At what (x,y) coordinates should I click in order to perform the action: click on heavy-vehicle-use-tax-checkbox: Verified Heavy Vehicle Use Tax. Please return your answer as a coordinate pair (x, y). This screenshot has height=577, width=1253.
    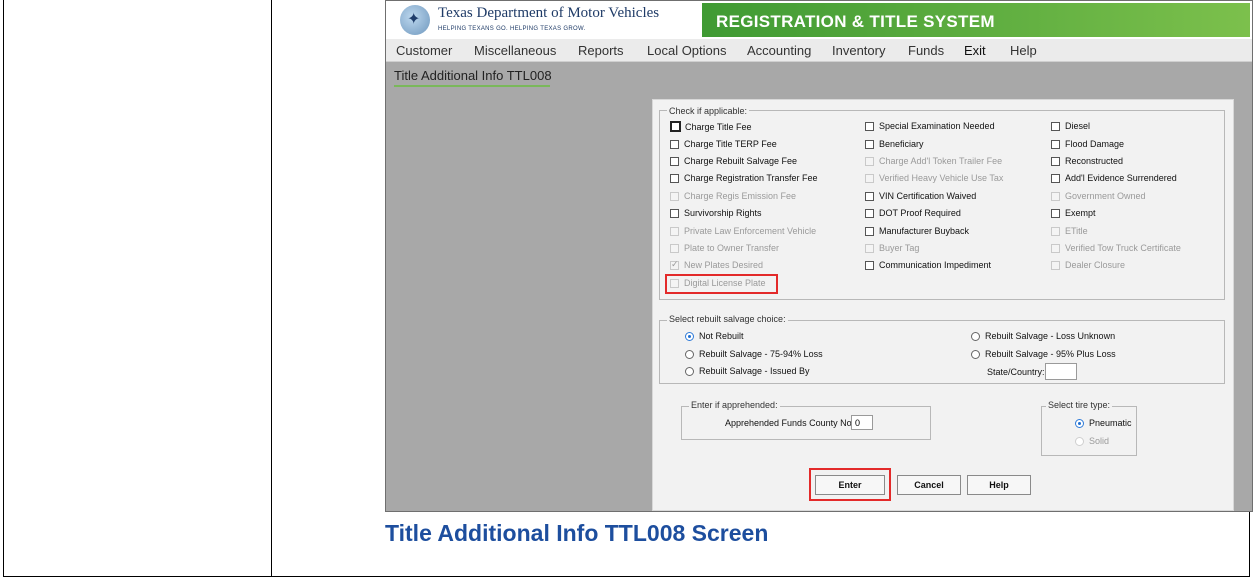
    Looking at the image, I should click on (934, 178).